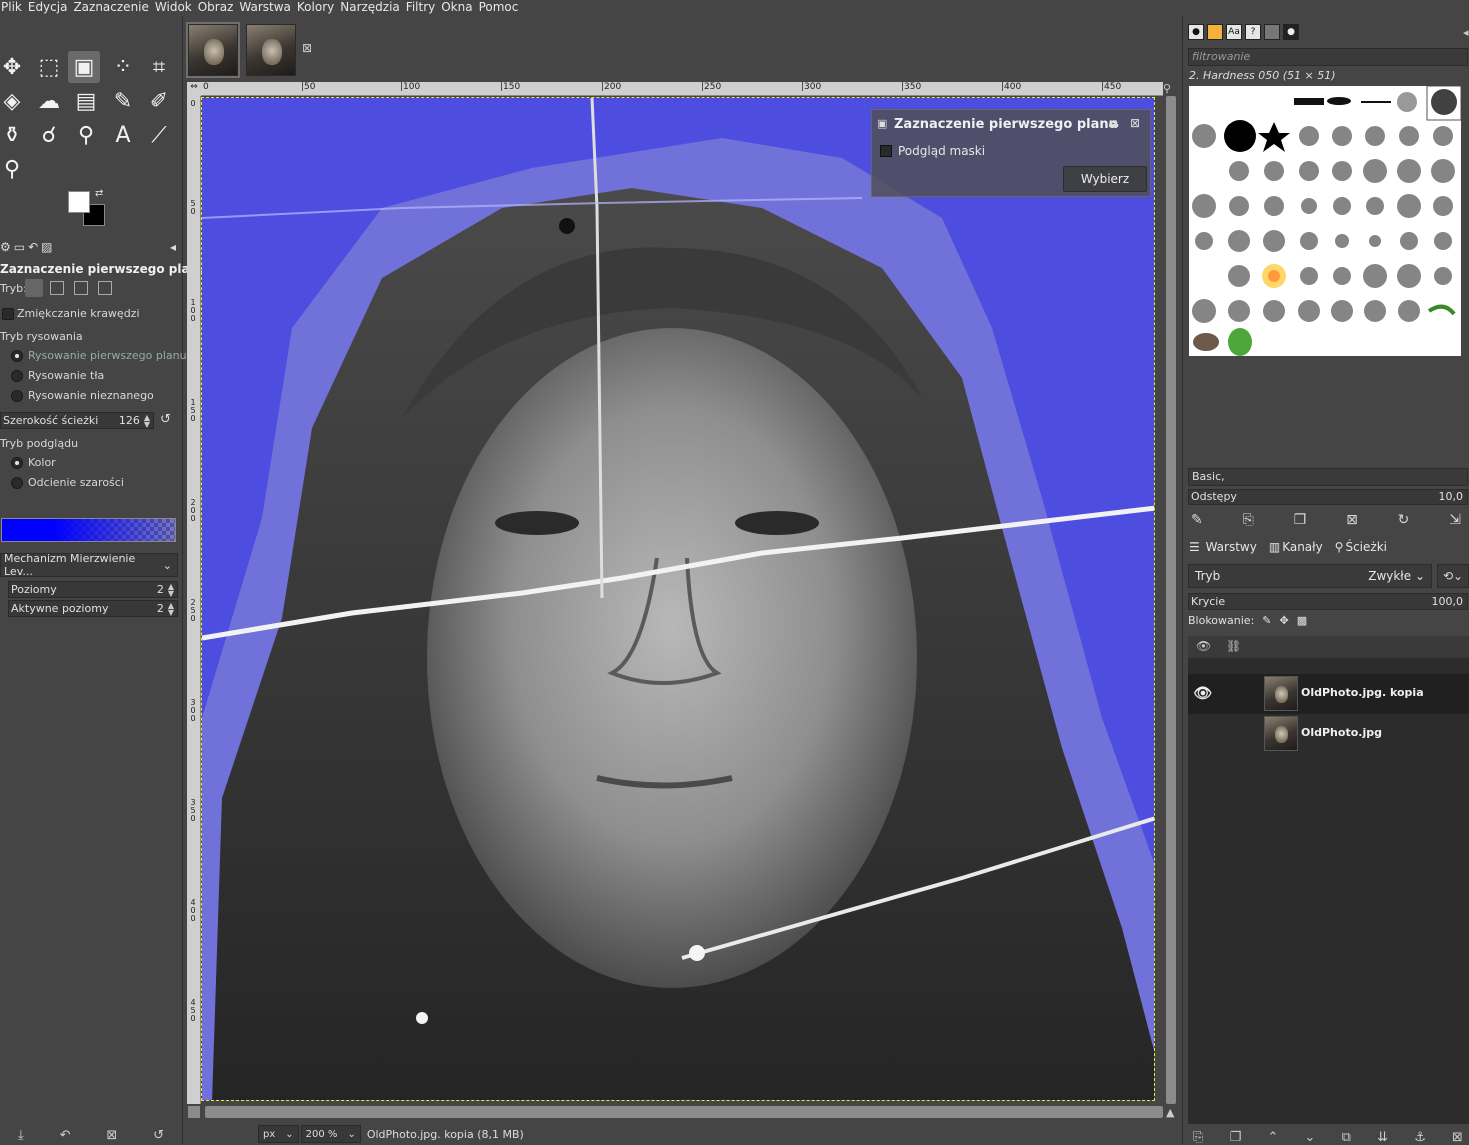  Describe the element at coordinates (1197, 520) in the screenshot. I see `edit-brush-icon: ✎` at that location.